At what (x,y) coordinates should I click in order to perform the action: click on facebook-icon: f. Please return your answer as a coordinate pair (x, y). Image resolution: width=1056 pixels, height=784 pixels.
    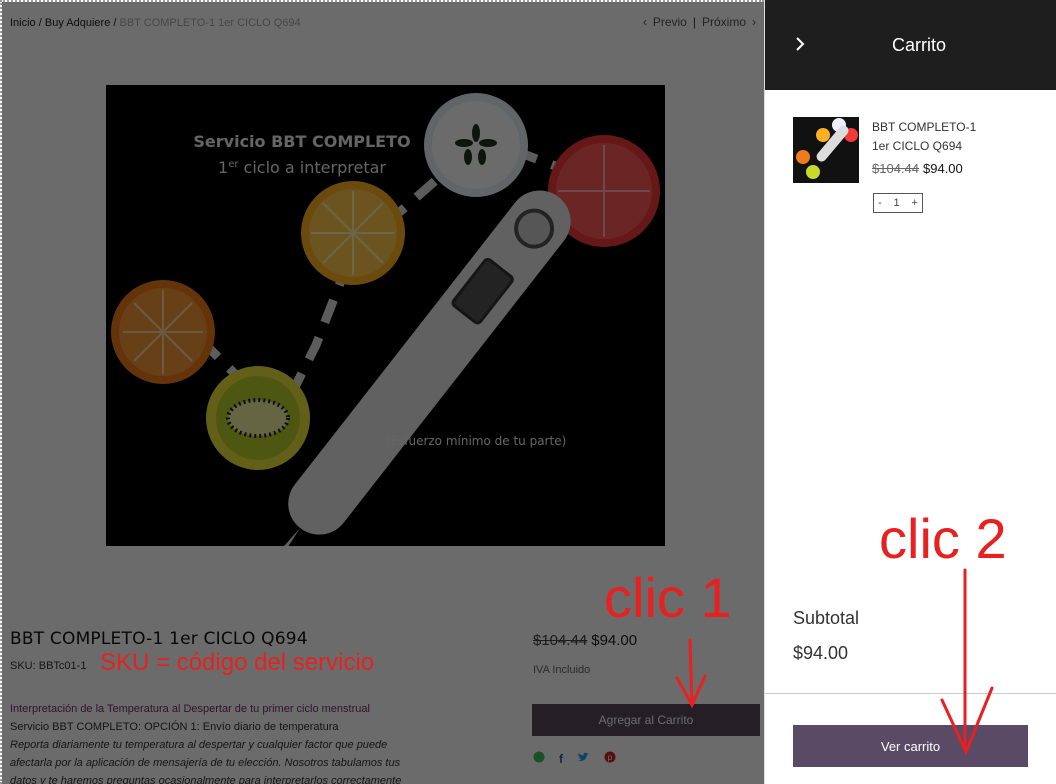
    Looking at the image, I should click on (561, 759).